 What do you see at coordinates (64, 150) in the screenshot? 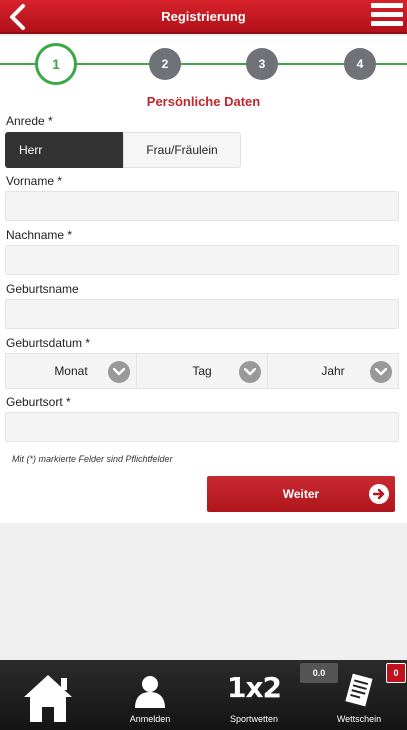
I see `salutation-option-herr: Herr` at bounding box center [64, 150].